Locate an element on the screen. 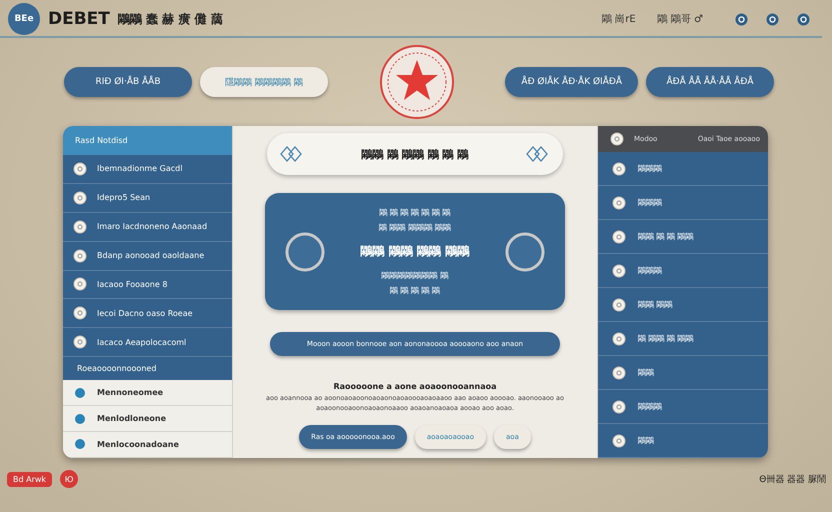 The height and width of the screenshot is (512, 832). list-item: 鷴鷴 鷴鷴 is located at coordinates (683, 305).